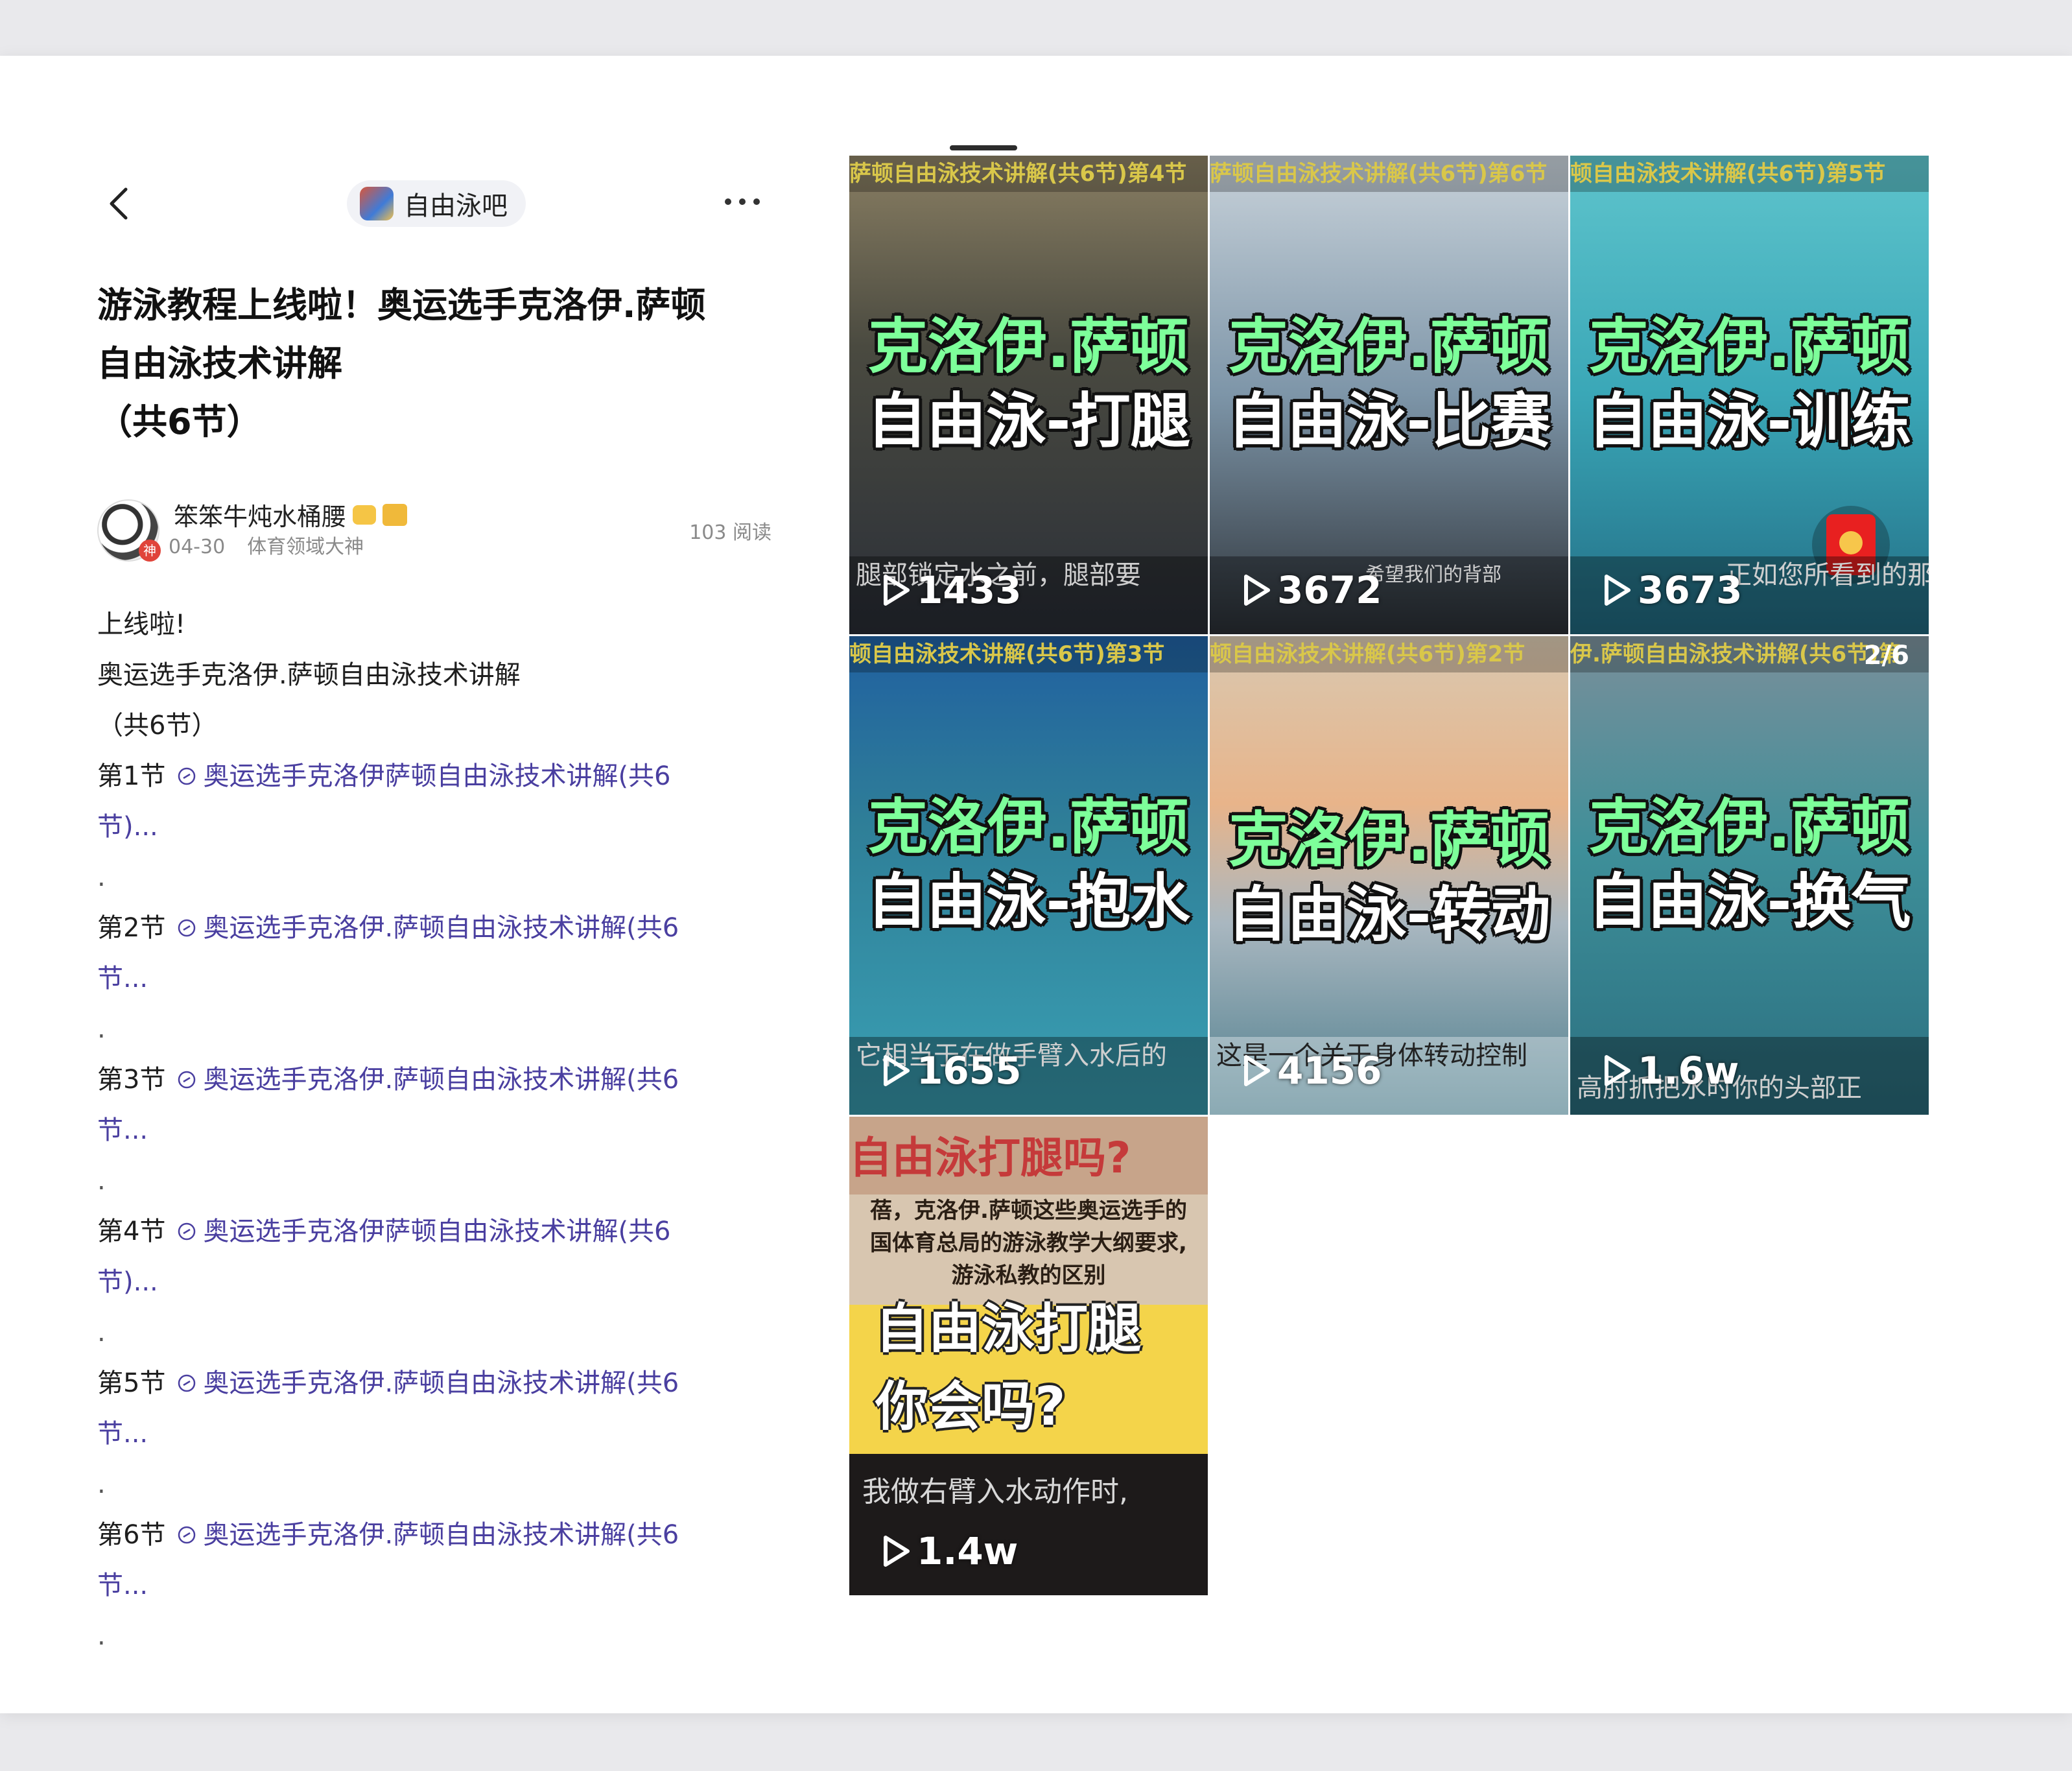 The image size is (2072, 1771). What do you see at coordinates (1389, 914) in the screenshot?
I see `video-title-bottom: 自由泳-转动` at bounding box center [1389, 914].